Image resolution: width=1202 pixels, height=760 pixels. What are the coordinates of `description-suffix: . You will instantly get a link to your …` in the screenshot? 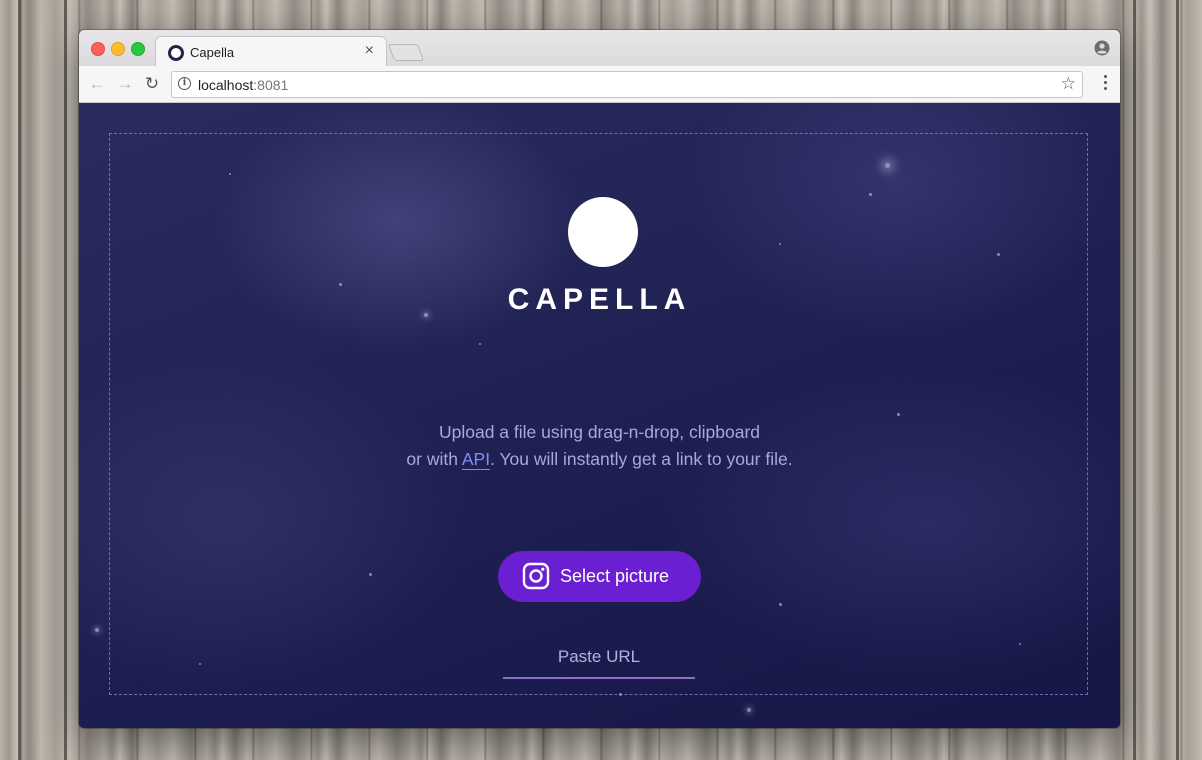 It's located at (641, 459).